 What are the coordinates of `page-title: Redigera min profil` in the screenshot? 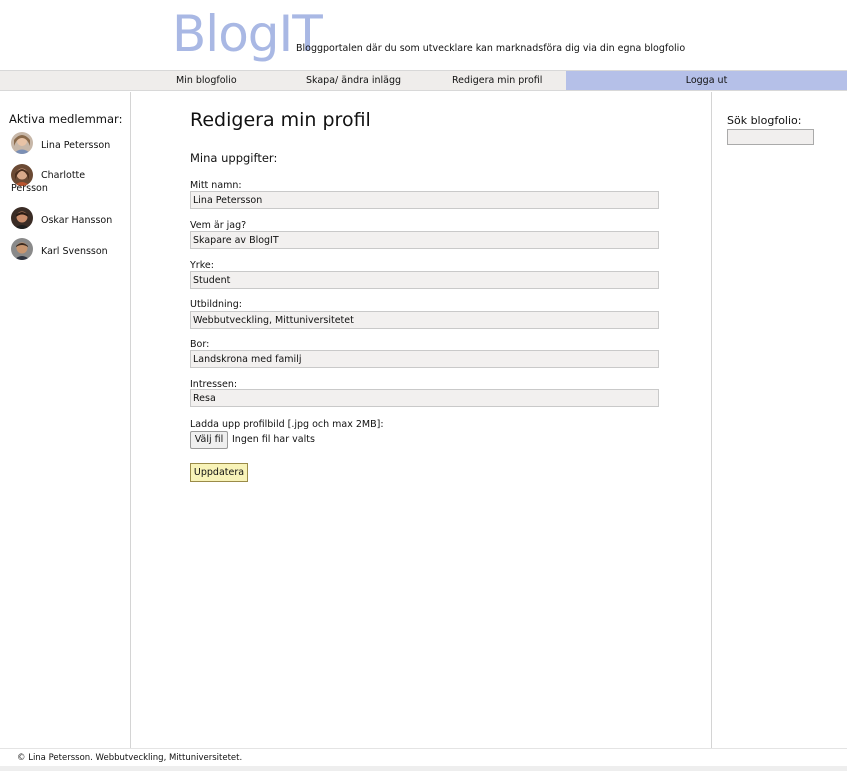 It's located at (280, 120).